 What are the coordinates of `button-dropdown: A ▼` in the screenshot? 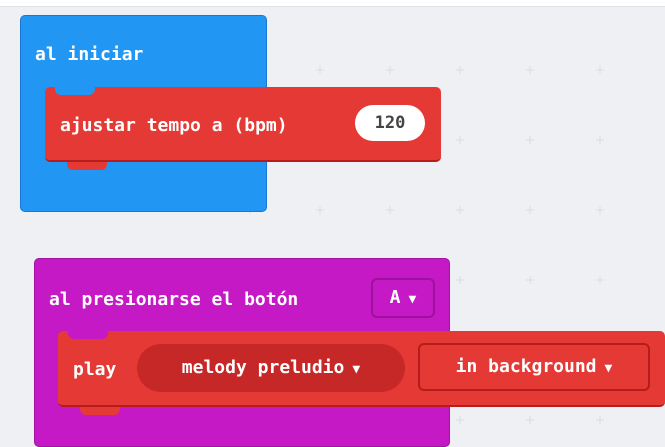 It's located at (403, 298).